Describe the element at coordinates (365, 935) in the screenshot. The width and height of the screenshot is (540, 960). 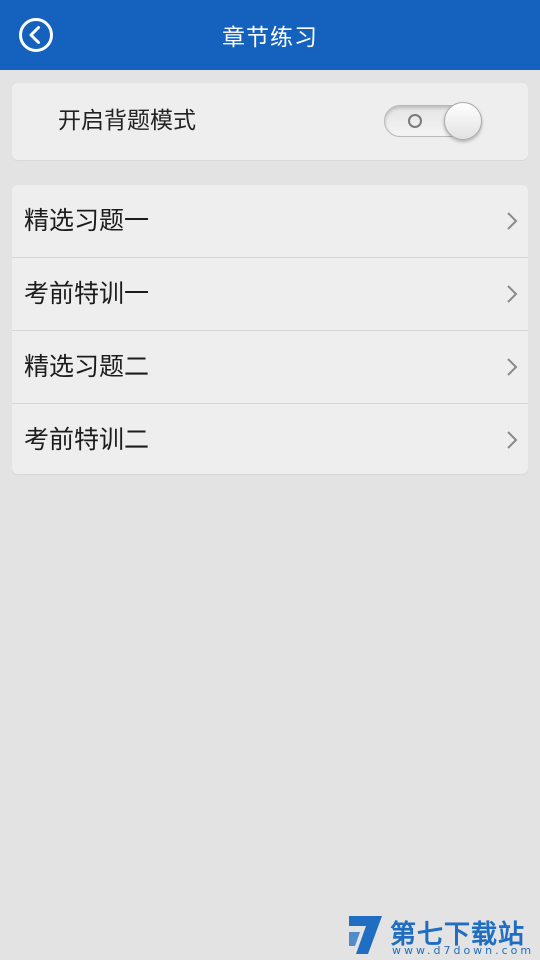
I see `d7-logo-icon` at that location.